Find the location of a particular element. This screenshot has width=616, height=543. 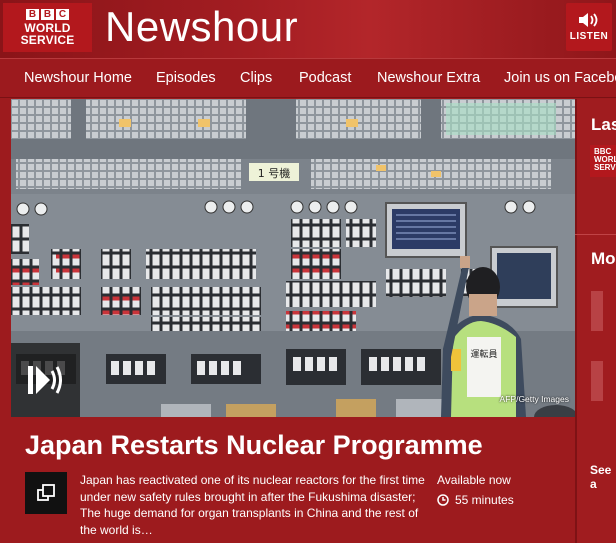

right-sidebar: Las BBC WORL SERV Mo See a is located at coordinates (595, 321).